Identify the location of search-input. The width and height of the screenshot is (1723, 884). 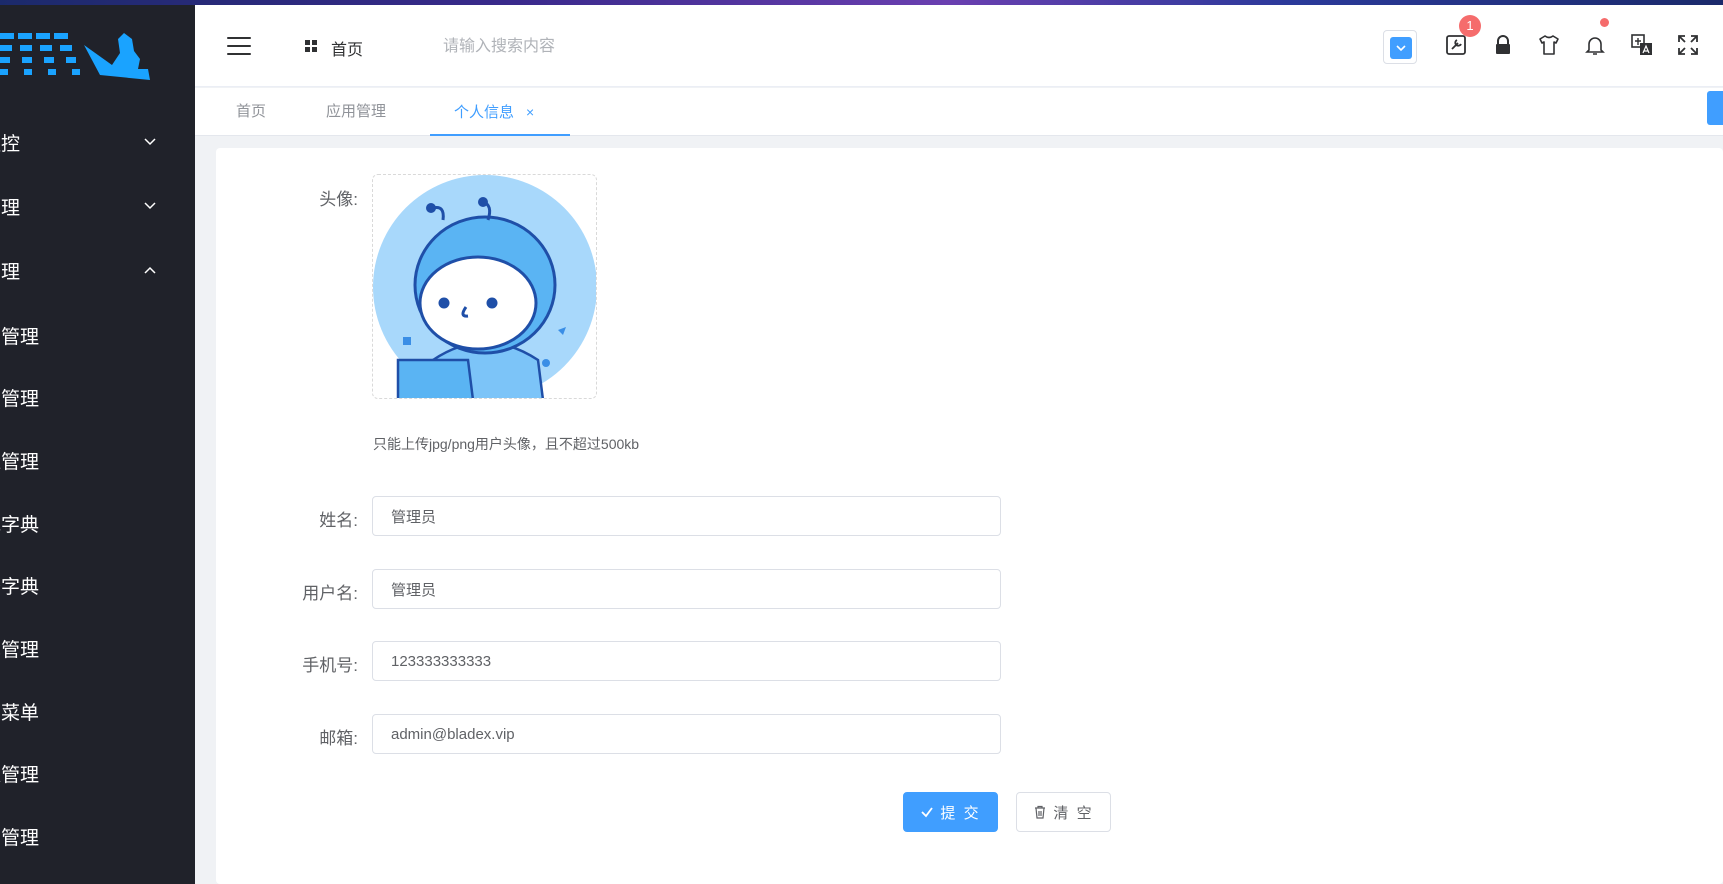
(608, 47).